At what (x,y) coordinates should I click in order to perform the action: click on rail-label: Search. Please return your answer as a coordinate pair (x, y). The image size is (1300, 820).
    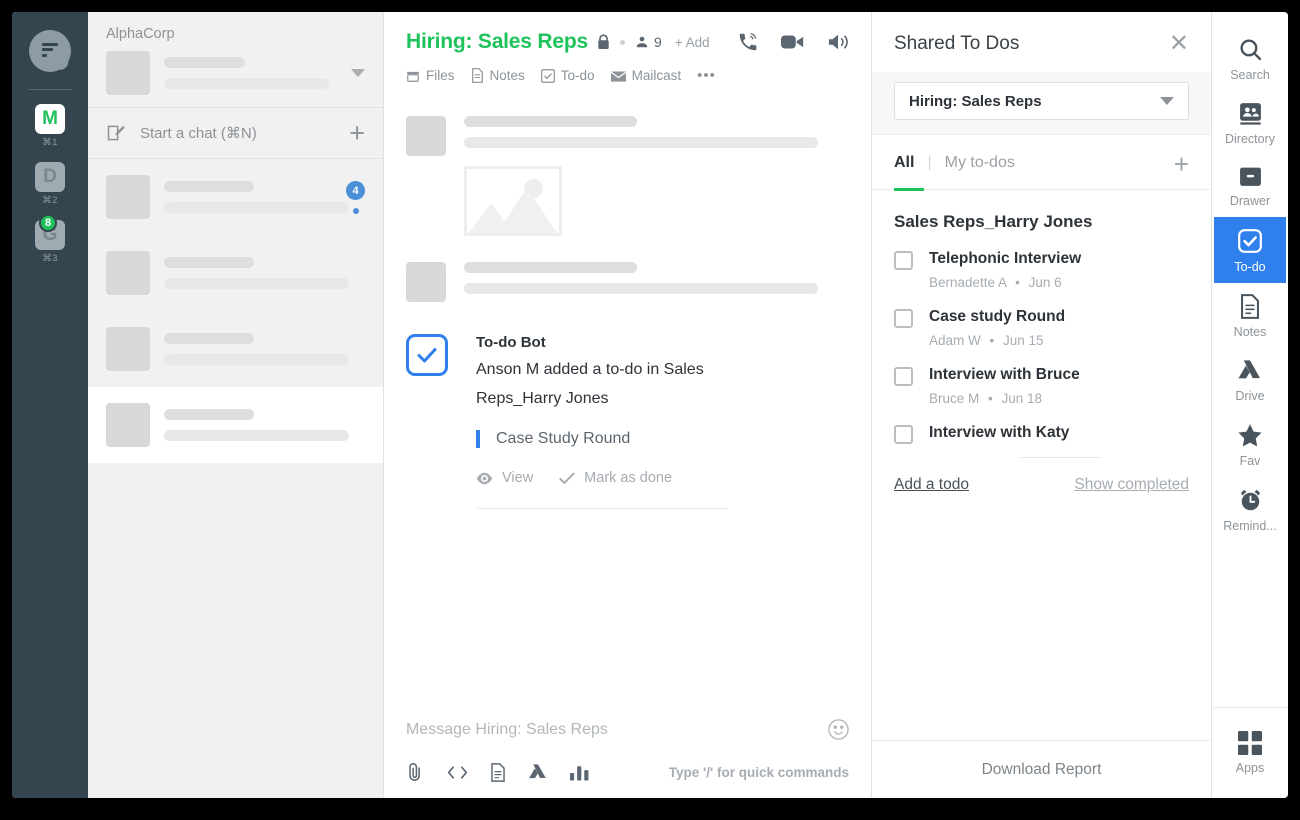
    Looking at the image, I should click on (1250, 75).